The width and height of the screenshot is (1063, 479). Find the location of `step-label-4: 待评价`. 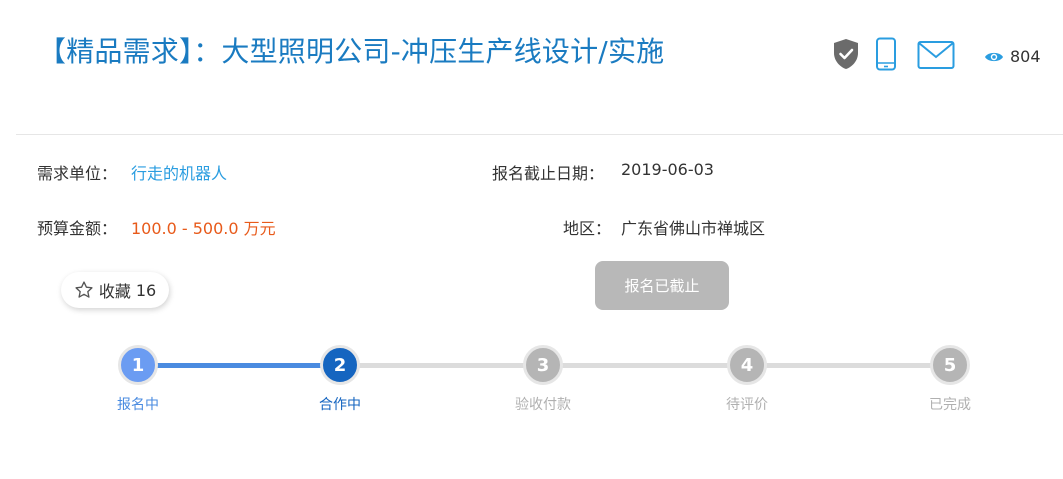

step-label-4: 待评价 is located at coordinates (747, 405).